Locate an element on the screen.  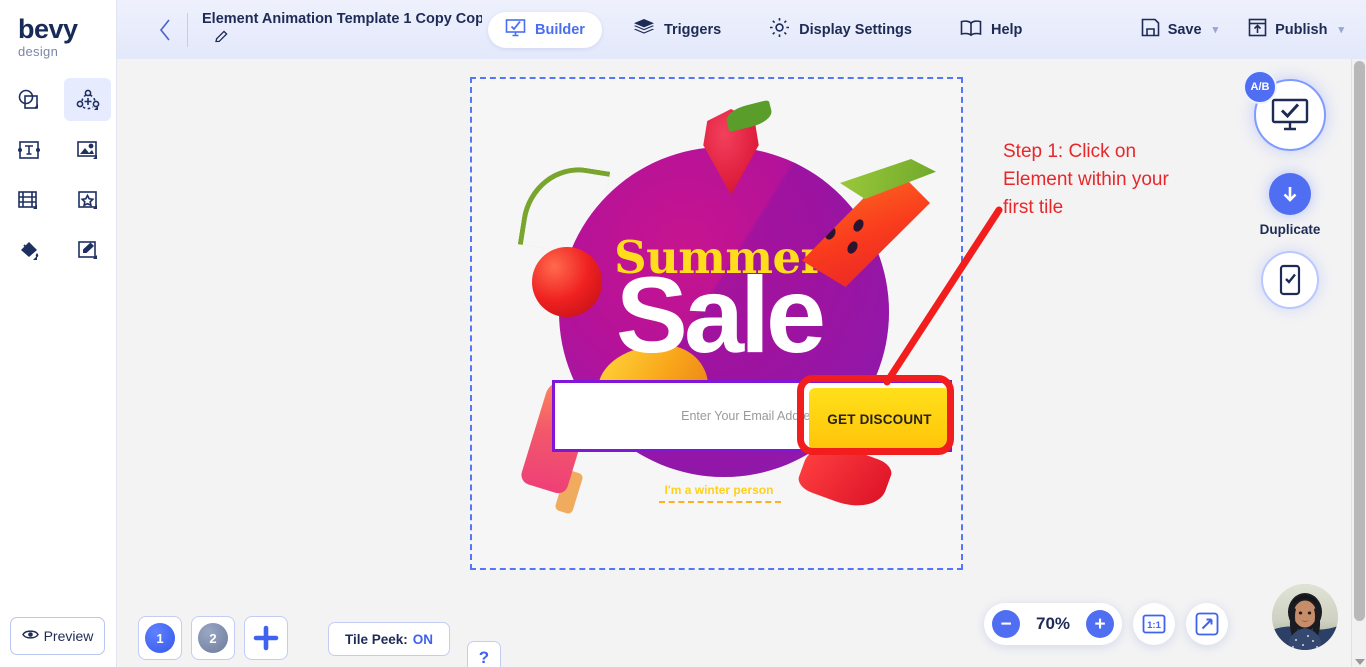
user-avatar is located at coordinates (1305, 617).